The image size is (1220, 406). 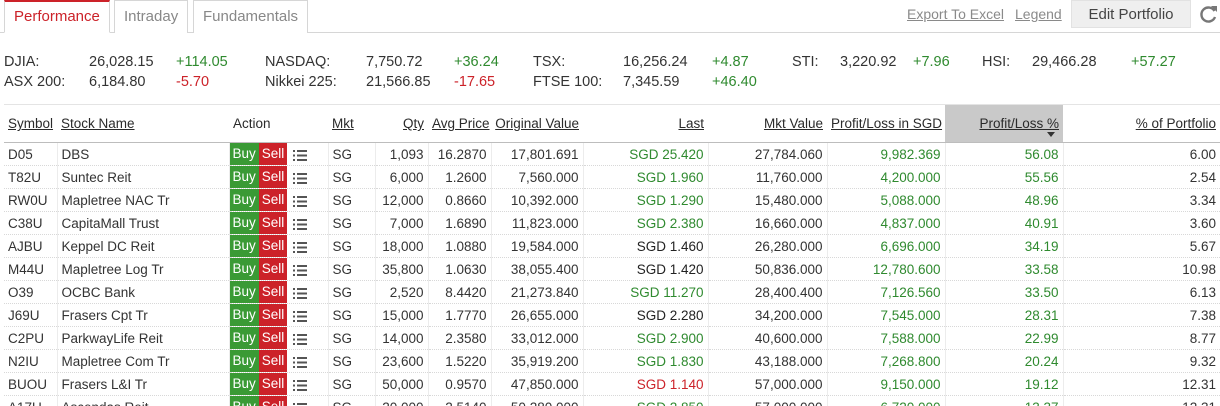 I want to click on cell-symbol: N2IU, so click(x=30, y=361).